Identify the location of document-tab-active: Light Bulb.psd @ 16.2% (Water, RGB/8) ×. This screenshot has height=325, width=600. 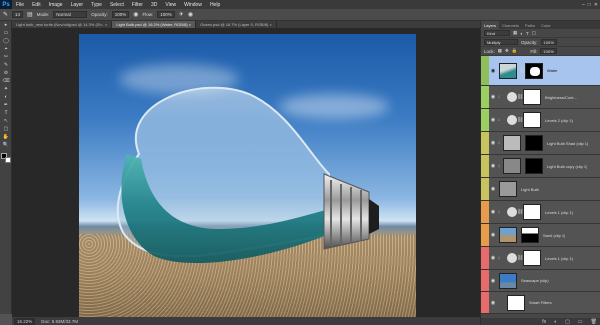
(154, 24).